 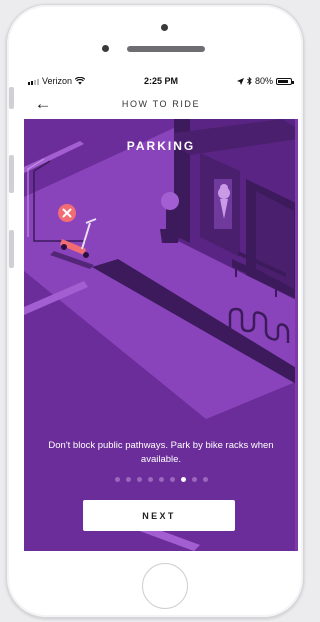 I want to click on next-button: NEXT, so click(x=159, y=515).